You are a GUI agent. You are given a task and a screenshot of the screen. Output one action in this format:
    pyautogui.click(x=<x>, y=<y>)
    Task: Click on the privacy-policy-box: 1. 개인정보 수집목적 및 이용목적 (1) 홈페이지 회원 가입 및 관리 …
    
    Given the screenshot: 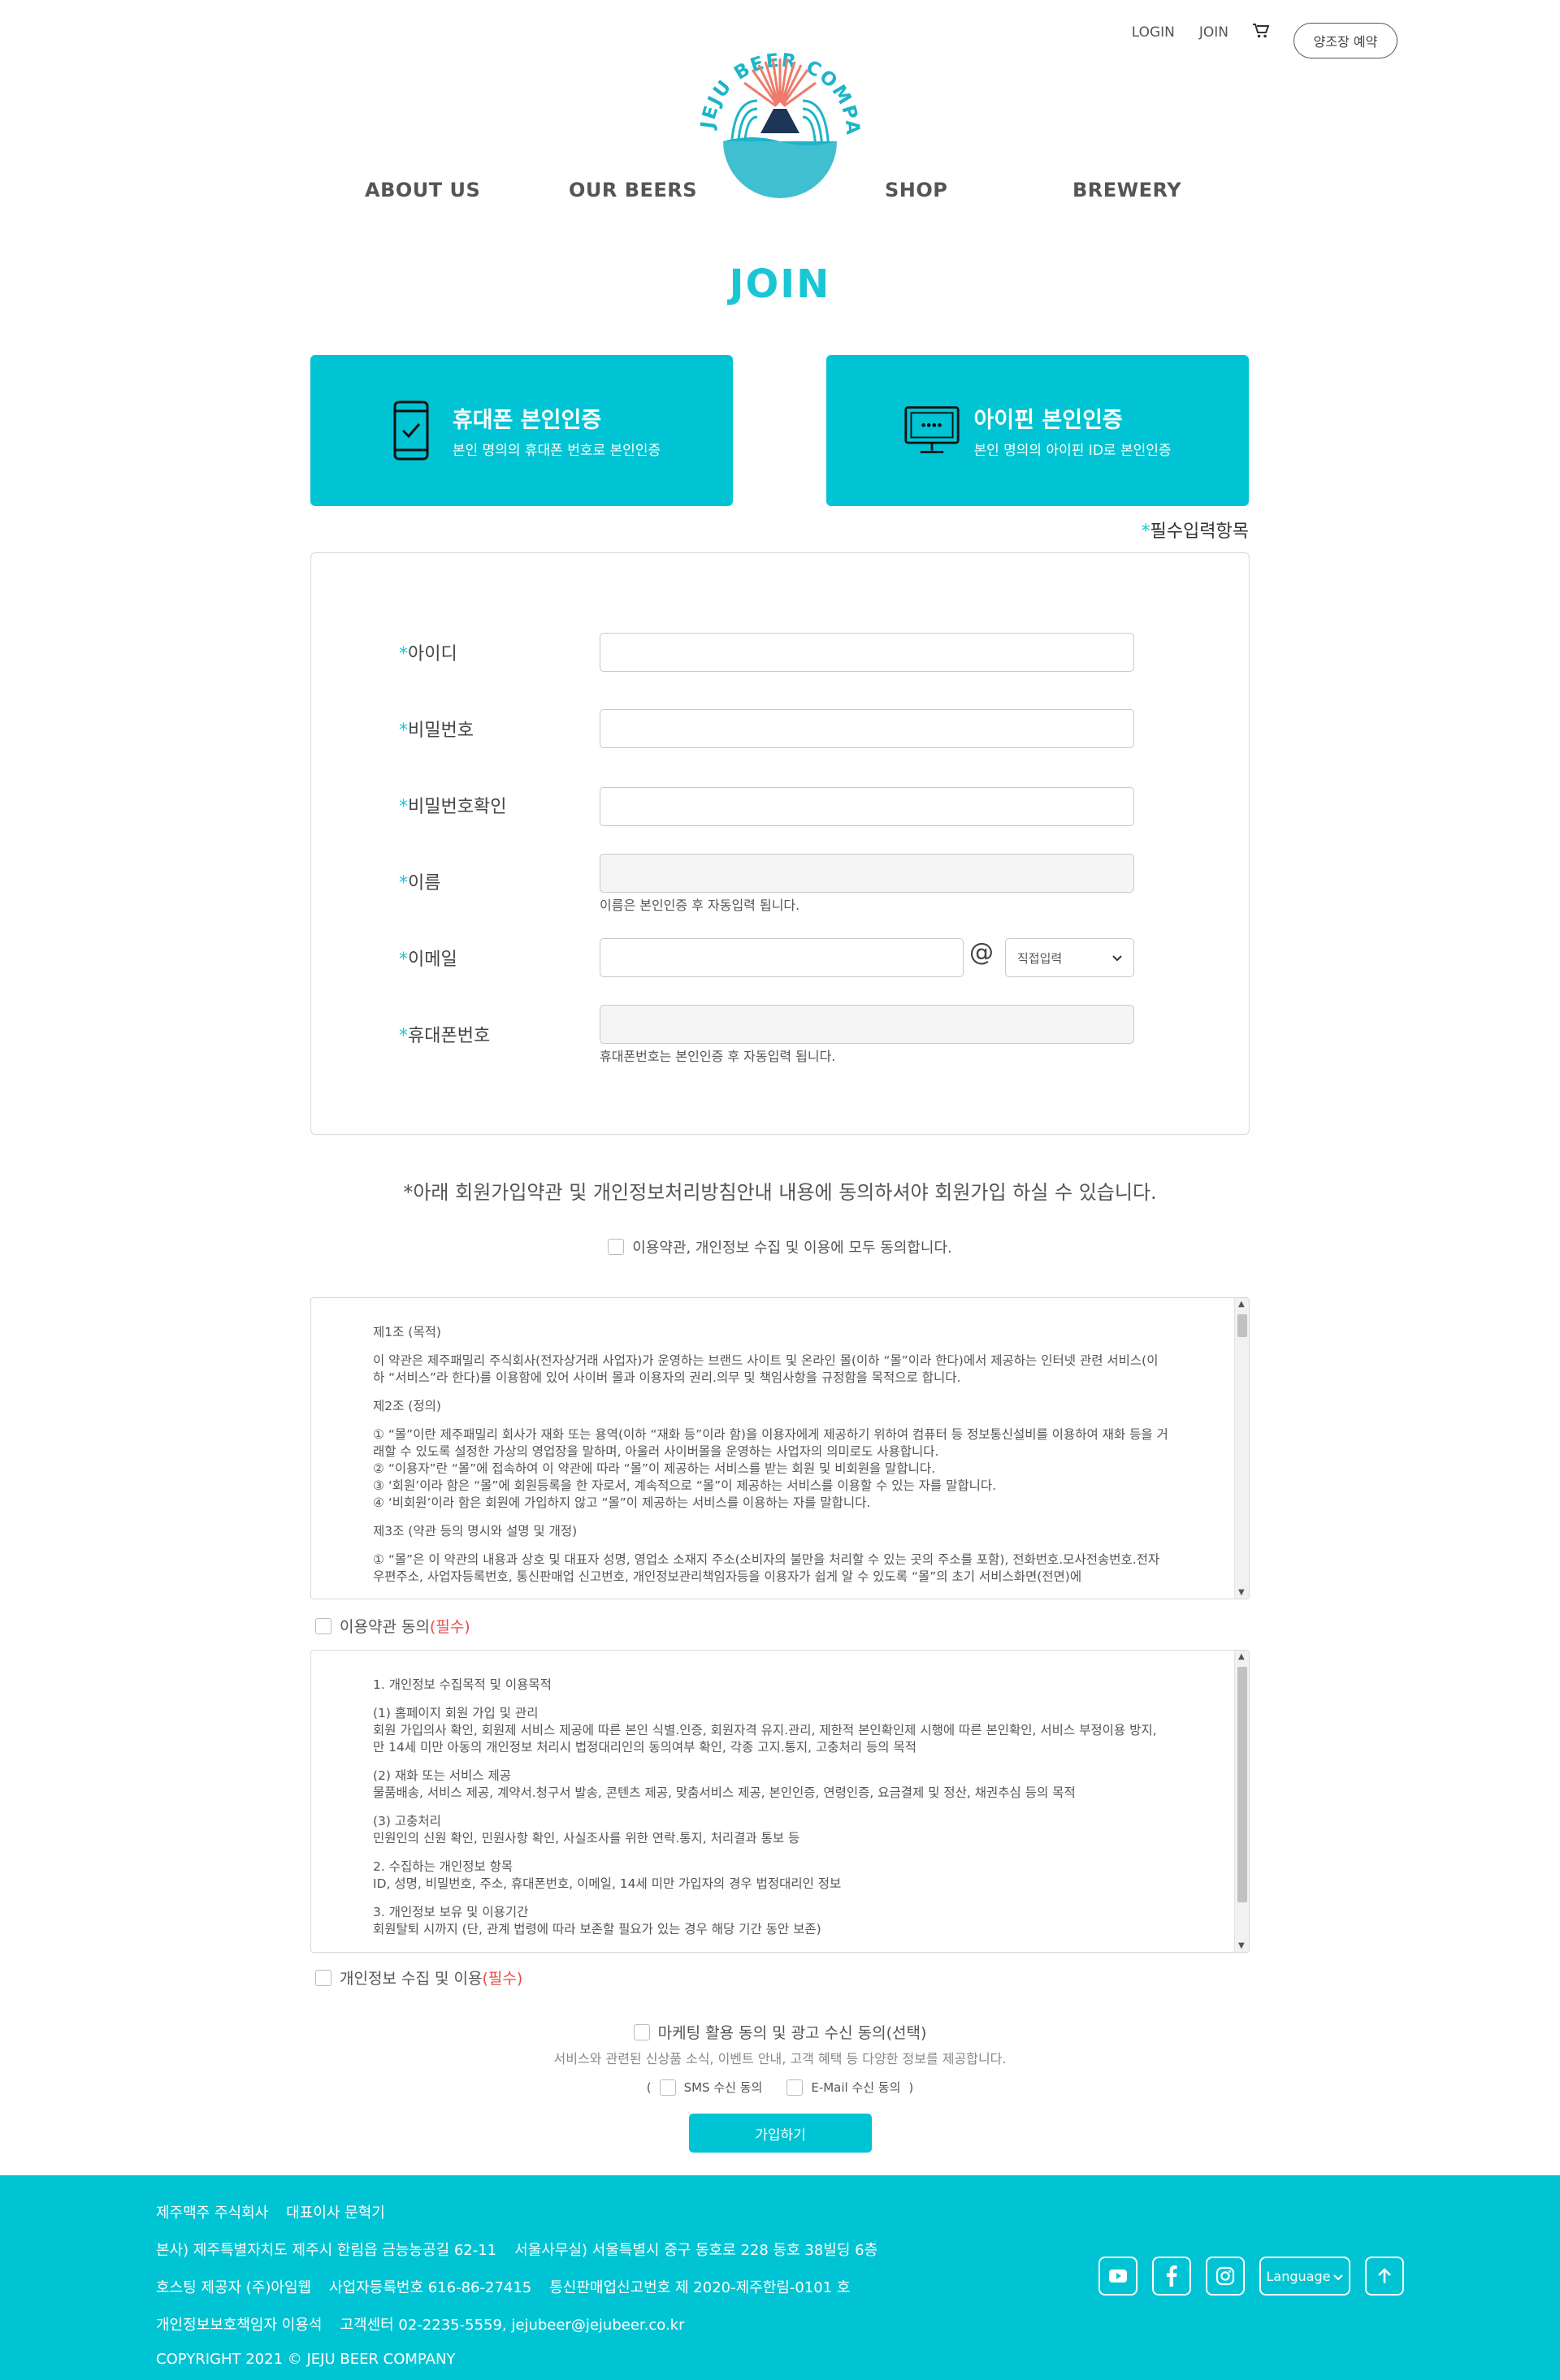 What is the action you would take?
    pyautogui.click(x=780, y=1801)
    